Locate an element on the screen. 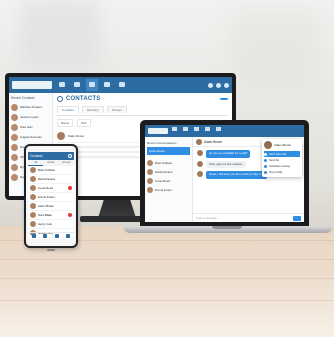  sidebar-contact: Paul Hart is located at coordinates (30, 127).